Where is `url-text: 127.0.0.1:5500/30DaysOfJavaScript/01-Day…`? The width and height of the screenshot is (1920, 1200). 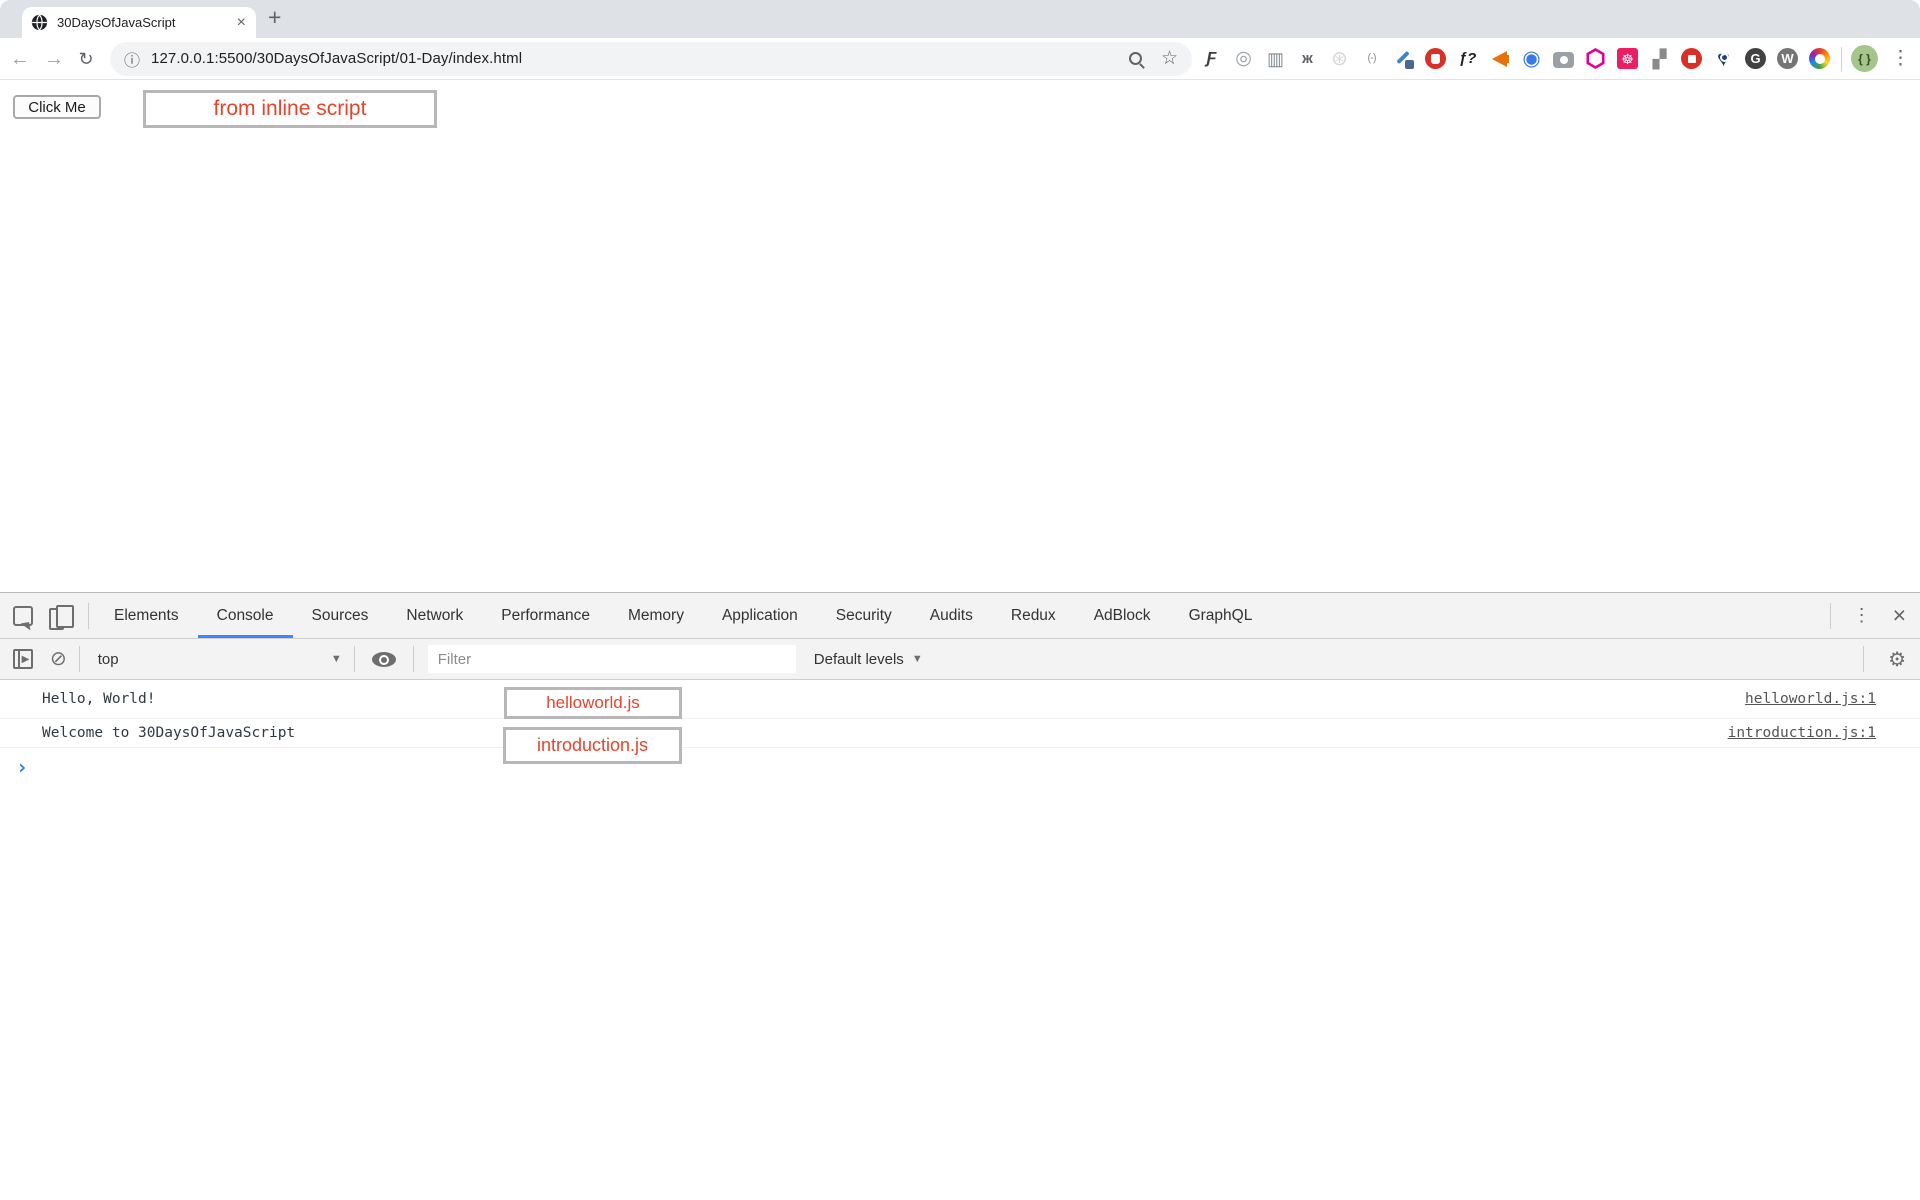
url-text: 127.0.0.1:5500/30DaysOfJavaScript/01-Day… is located at coordinates (336, 58).